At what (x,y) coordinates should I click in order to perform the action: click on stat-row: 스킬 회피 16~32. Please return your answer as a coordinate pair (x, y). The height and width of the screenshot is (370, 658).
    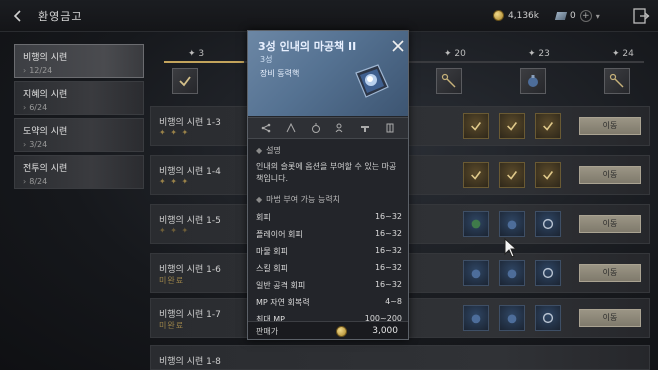
    Looking at the image, I should click on (329, 270).